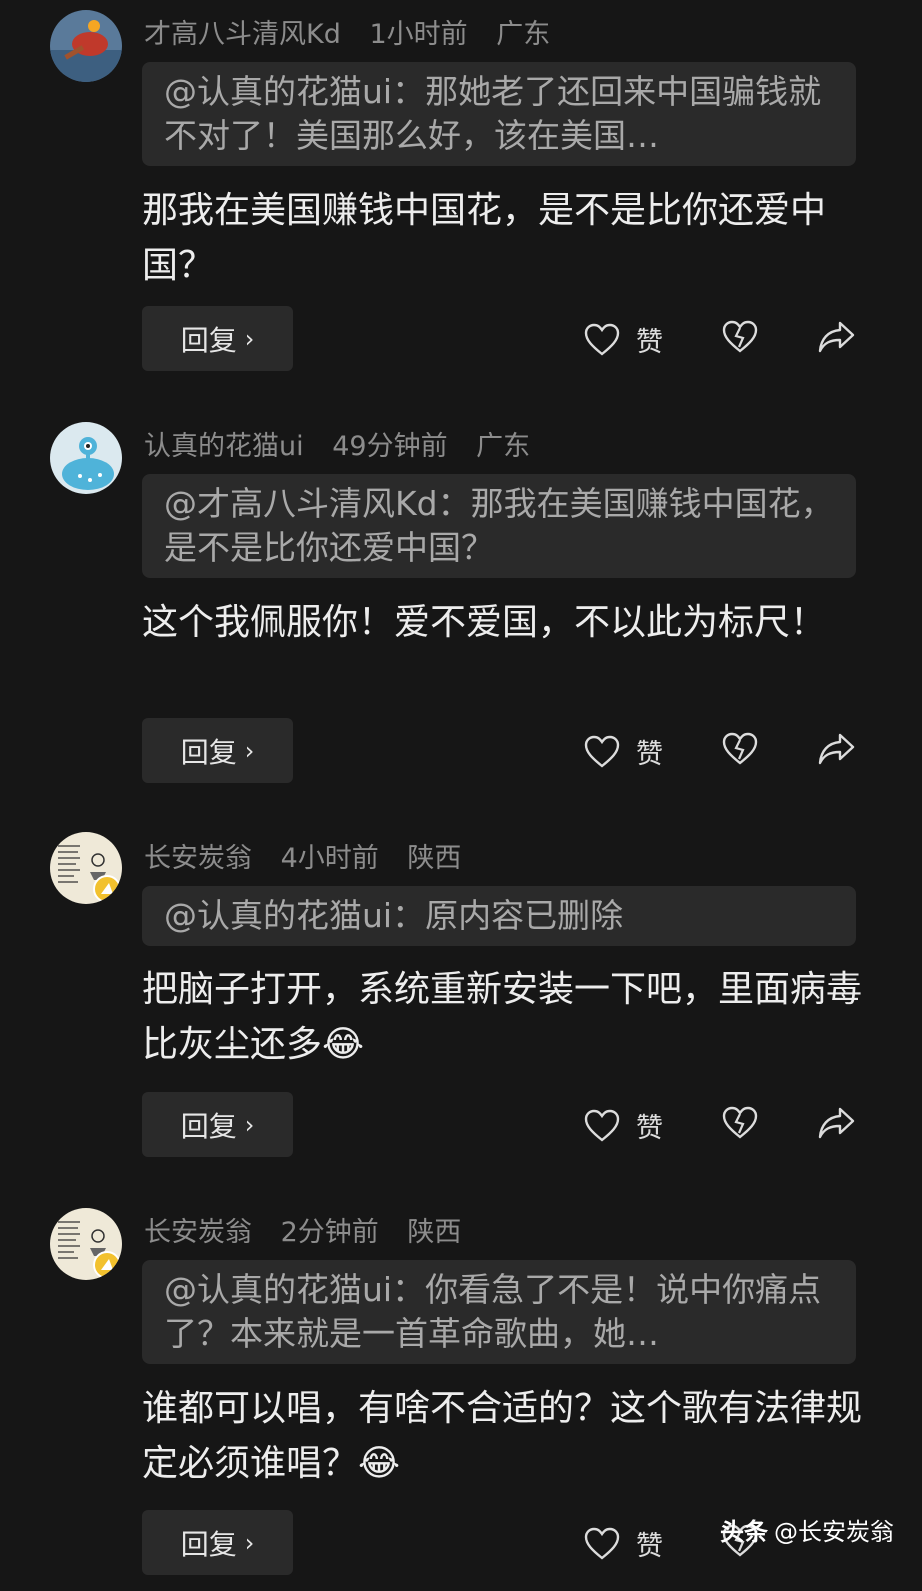 This screenshot has height=1591, width=922. What do you see at coordinates (499, 526) in the screenshot?
I see `quoted-reply: @才高八斗清风Kd：那我在美国赚钱中国花，是不是比你还爱中国？` at bounding box center [499, 526].